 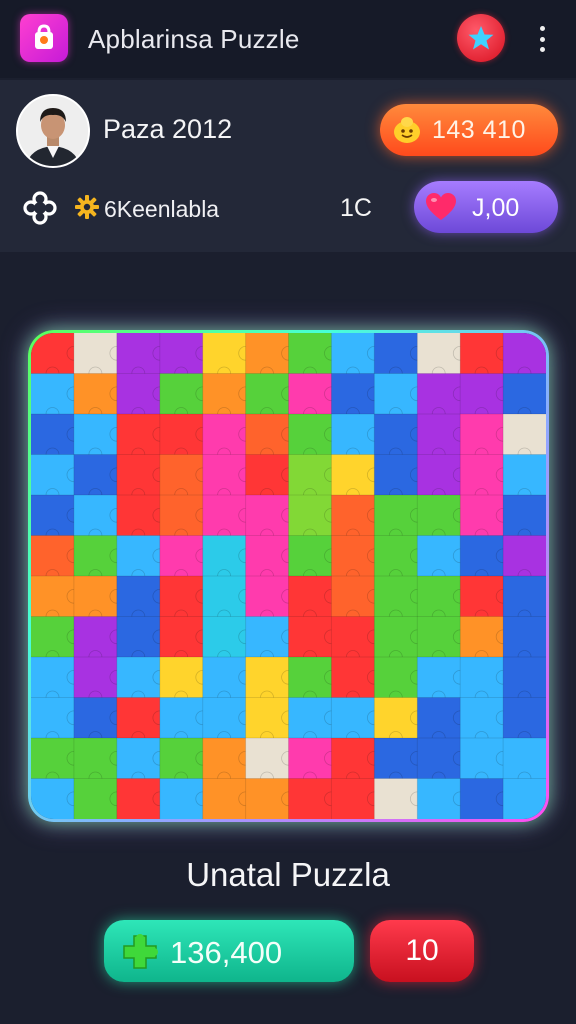 What do you see at coordinates (44, 38) in the screenshot?
I see `puzzle-bag-icon` at bounding box center [44, 38].